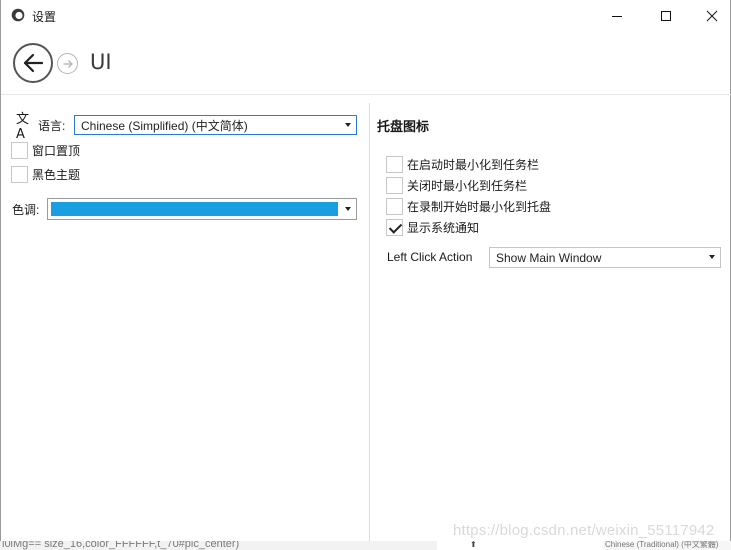 The image size is (731, 550). I want to click on language-label: 语言:, so click(52, 125).